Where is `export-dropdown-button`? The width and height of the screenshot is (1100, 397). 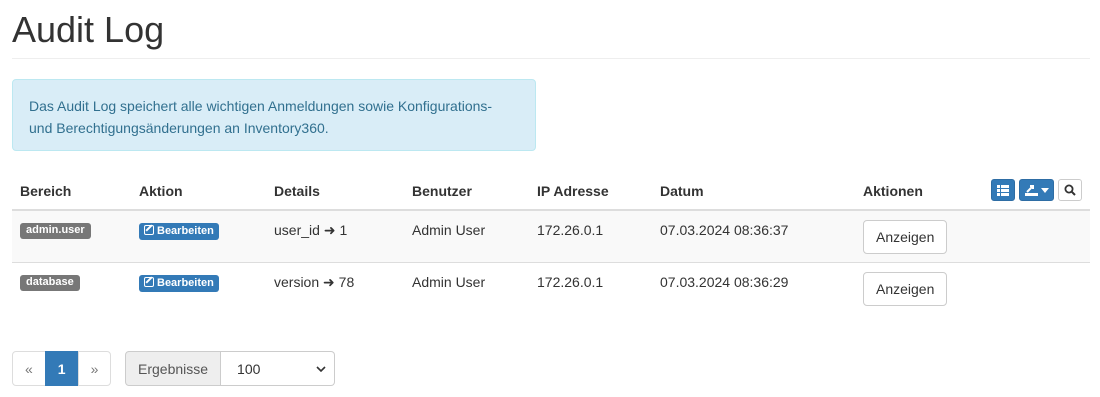
export-dropdown-button is located at coordinates (1036, 190).